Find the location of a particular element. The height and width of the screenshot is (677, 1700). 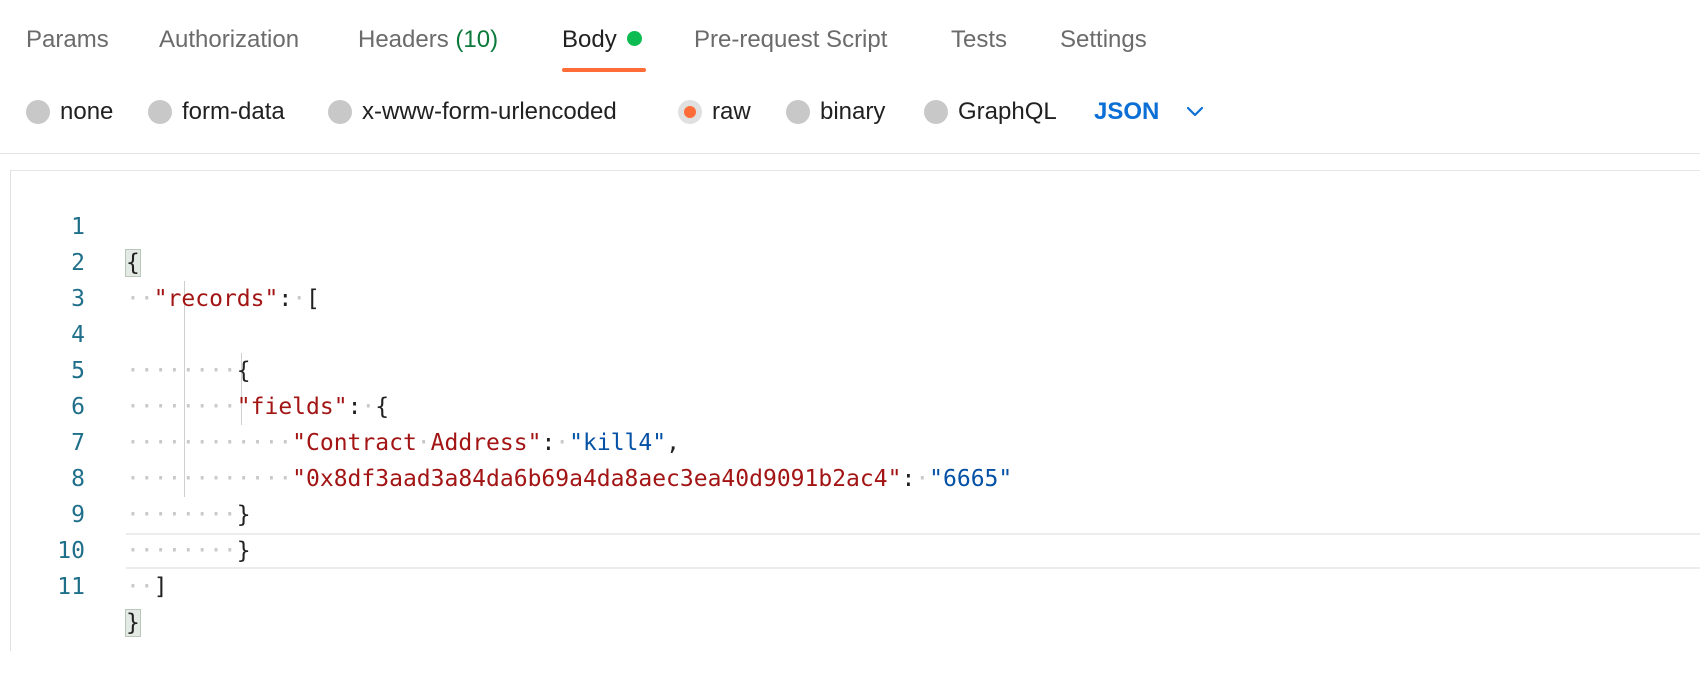

radio-form-data-icon is located at coordinates (160, 112).